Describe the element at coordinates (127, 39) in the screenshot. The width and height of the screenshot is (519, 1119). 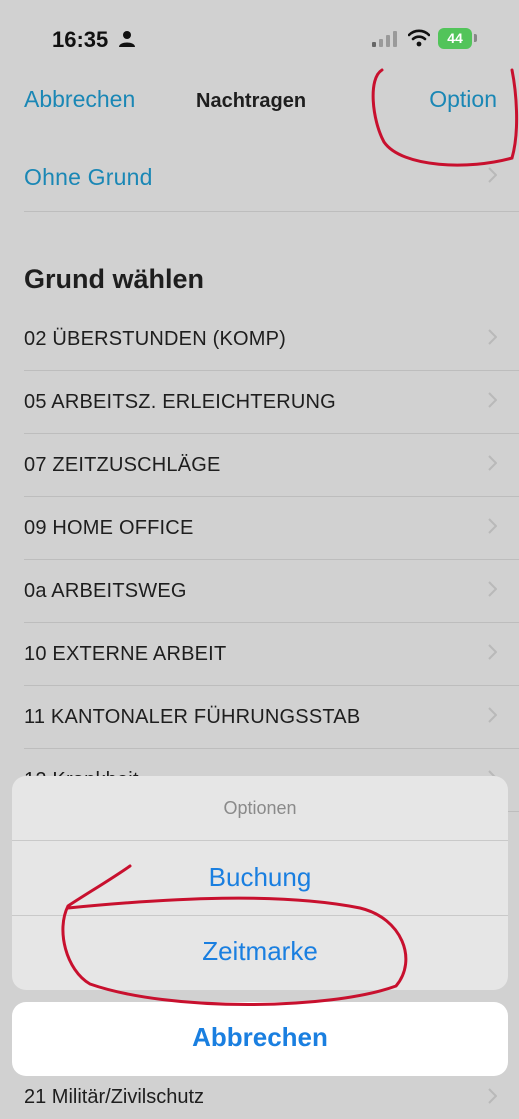
I see `person-icon` at that location.